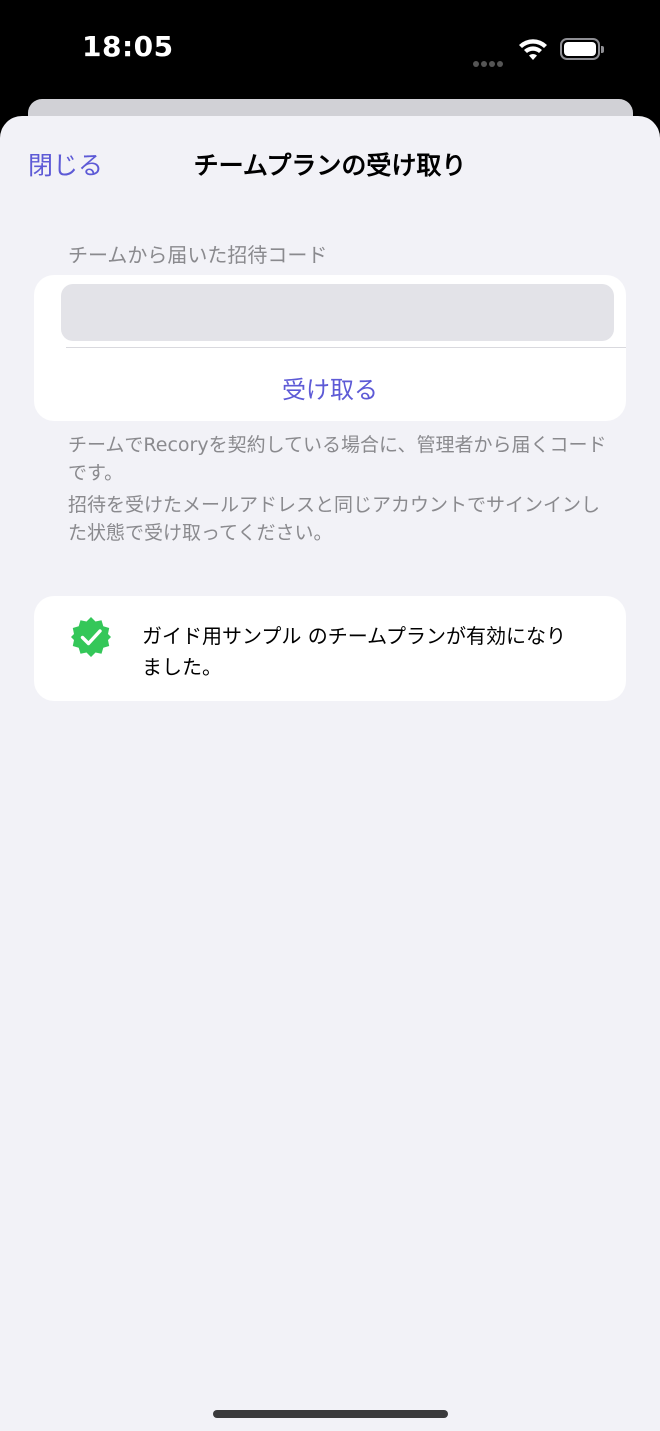 Image resolution: width=660 pixels, height=1431 pixels. I want to click on battery-icon, so click(582, 49).